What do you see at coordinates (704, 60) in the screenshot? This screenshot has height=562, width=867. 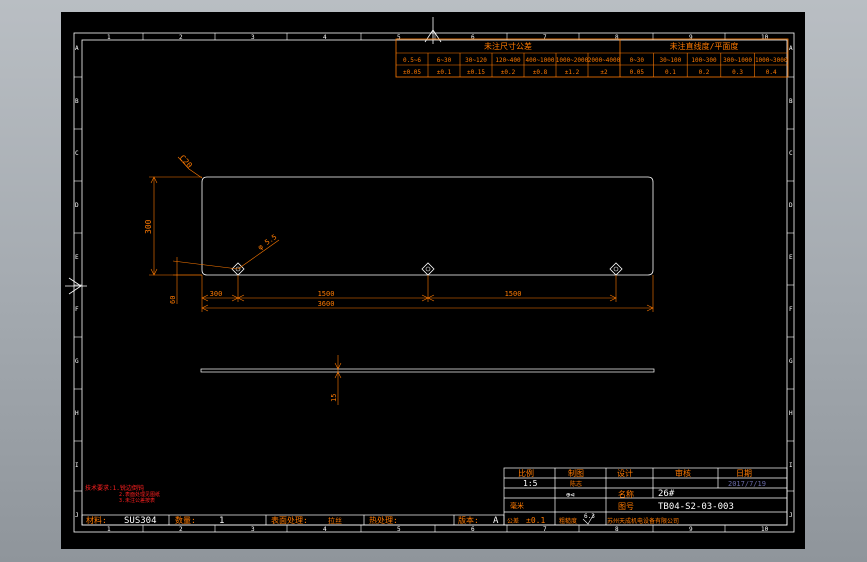 I see `flatness-range: 100~300` at bounding box center [704, 60].